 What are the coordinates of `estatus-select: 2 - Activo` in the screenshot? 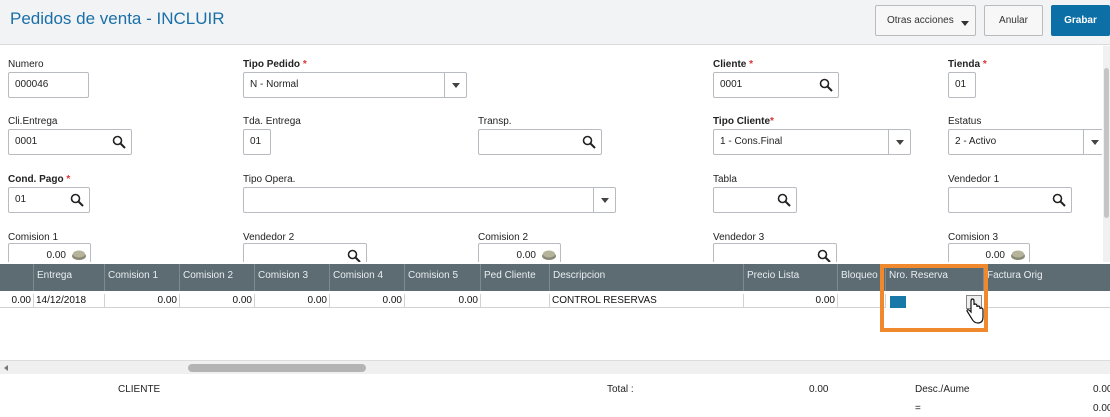 It's located at (1025, 142).